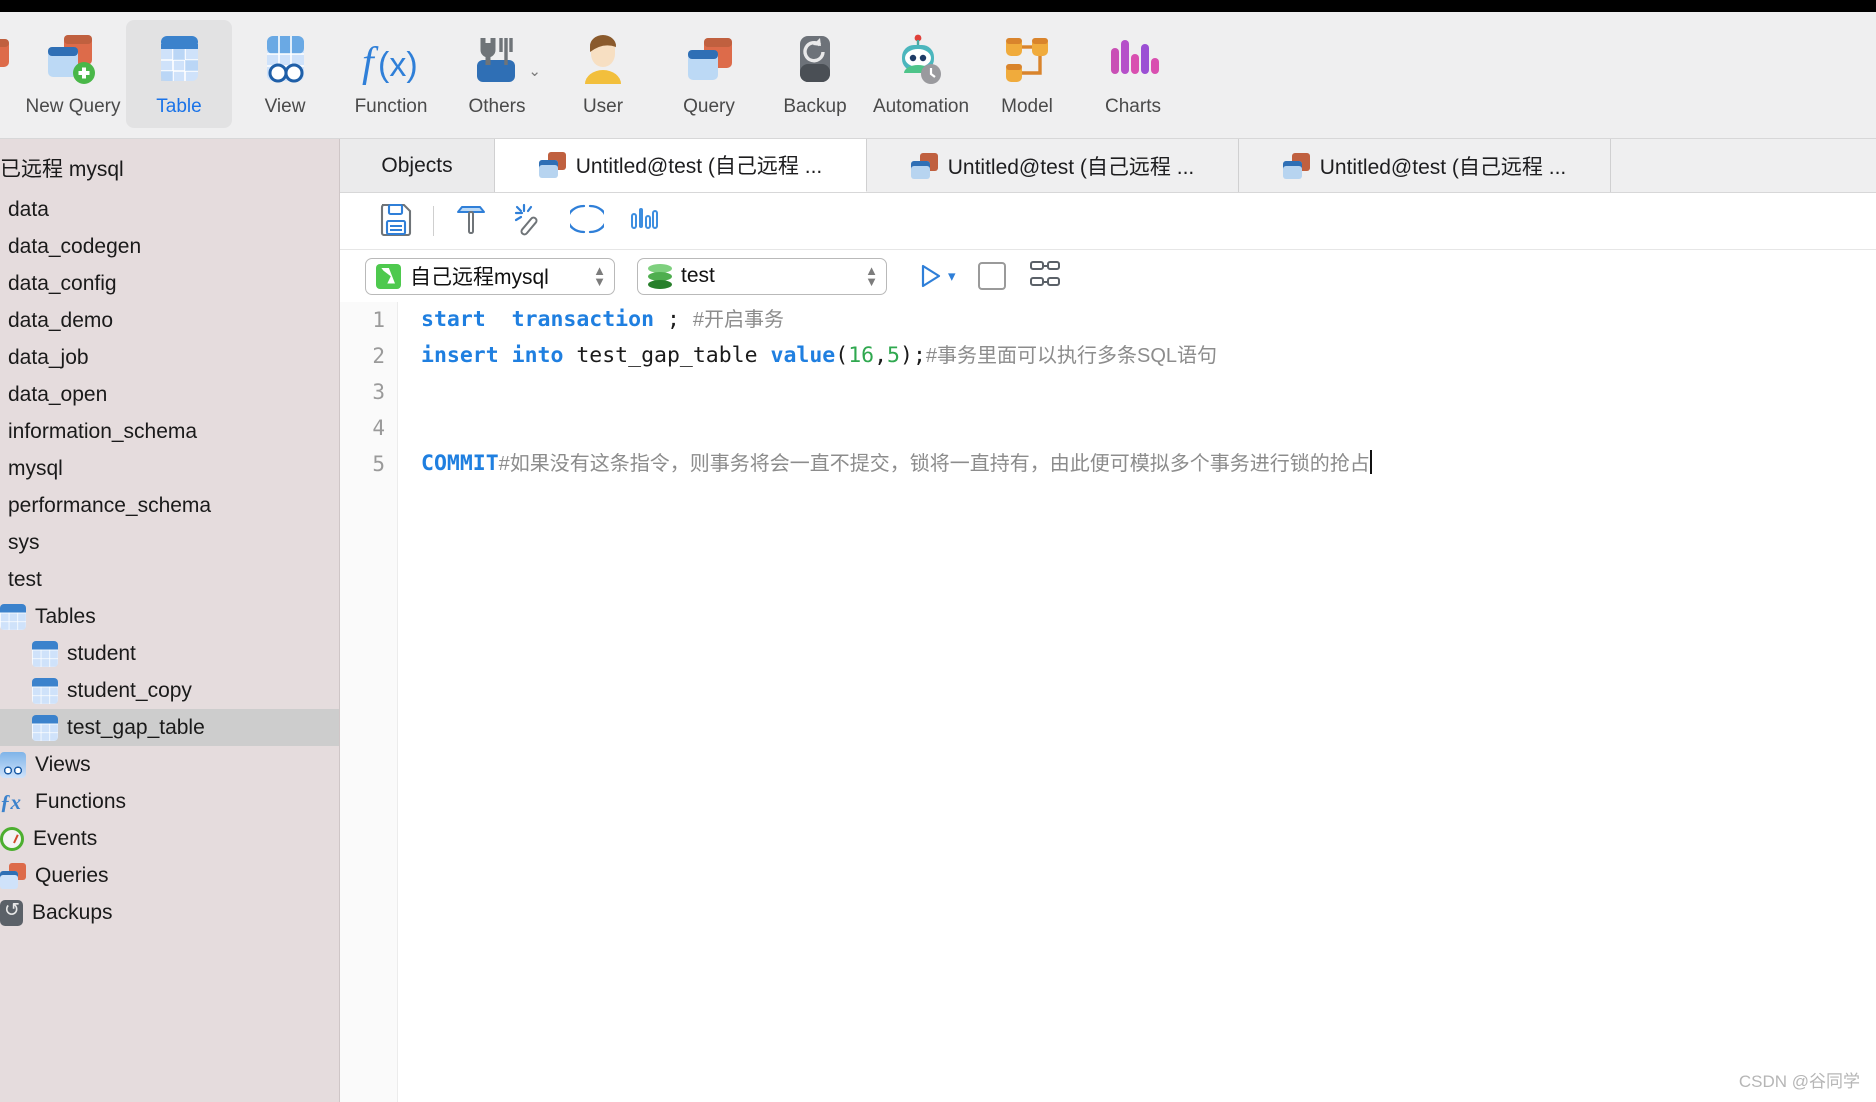  I want to click on sidebar-db-label: information_schema, so click(103, 431).